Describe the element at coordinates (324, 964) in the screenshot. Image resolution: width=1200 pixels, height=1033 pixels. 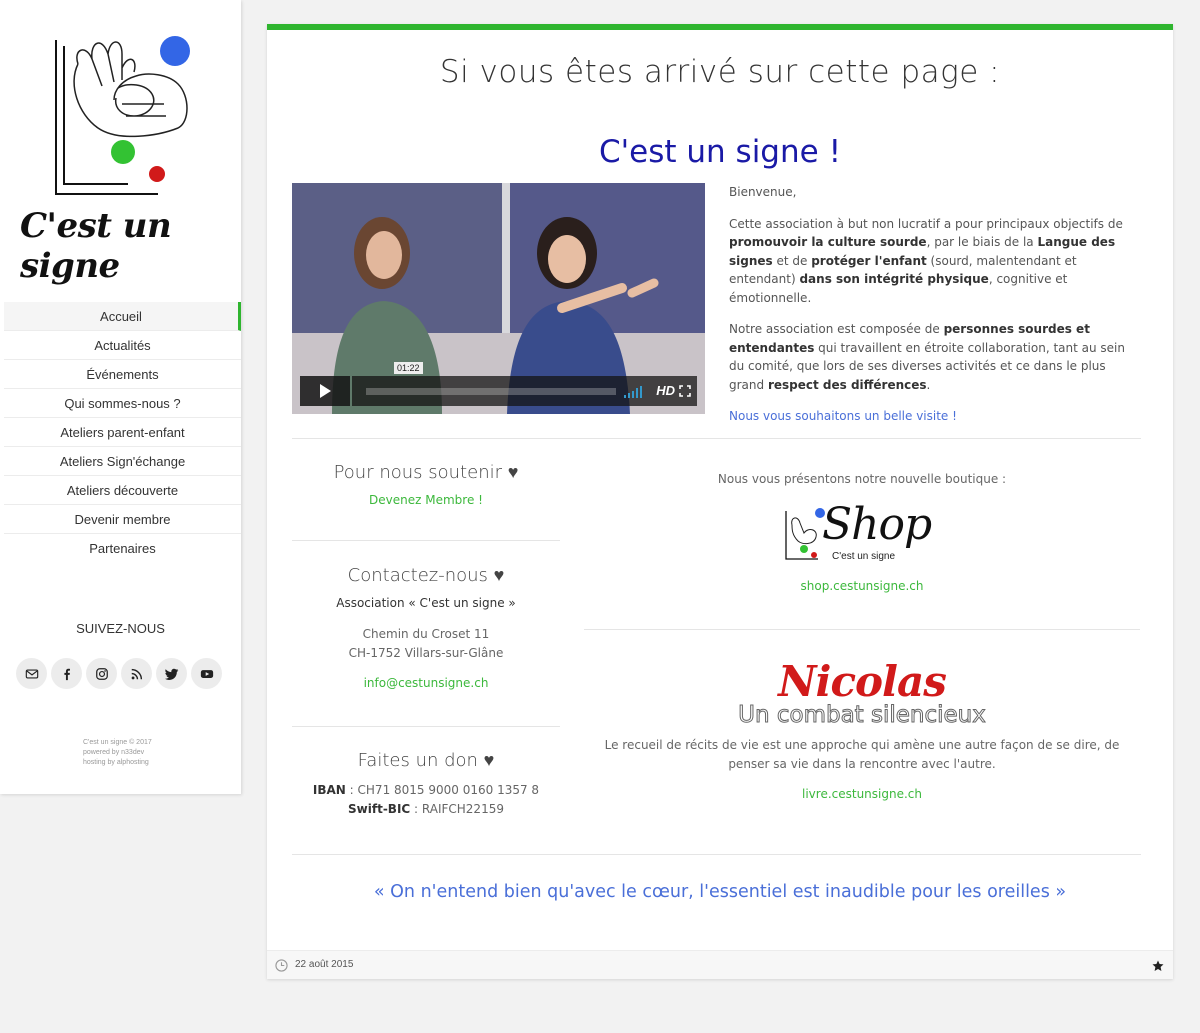
I see `post-date: 22 août 2015` at that location.